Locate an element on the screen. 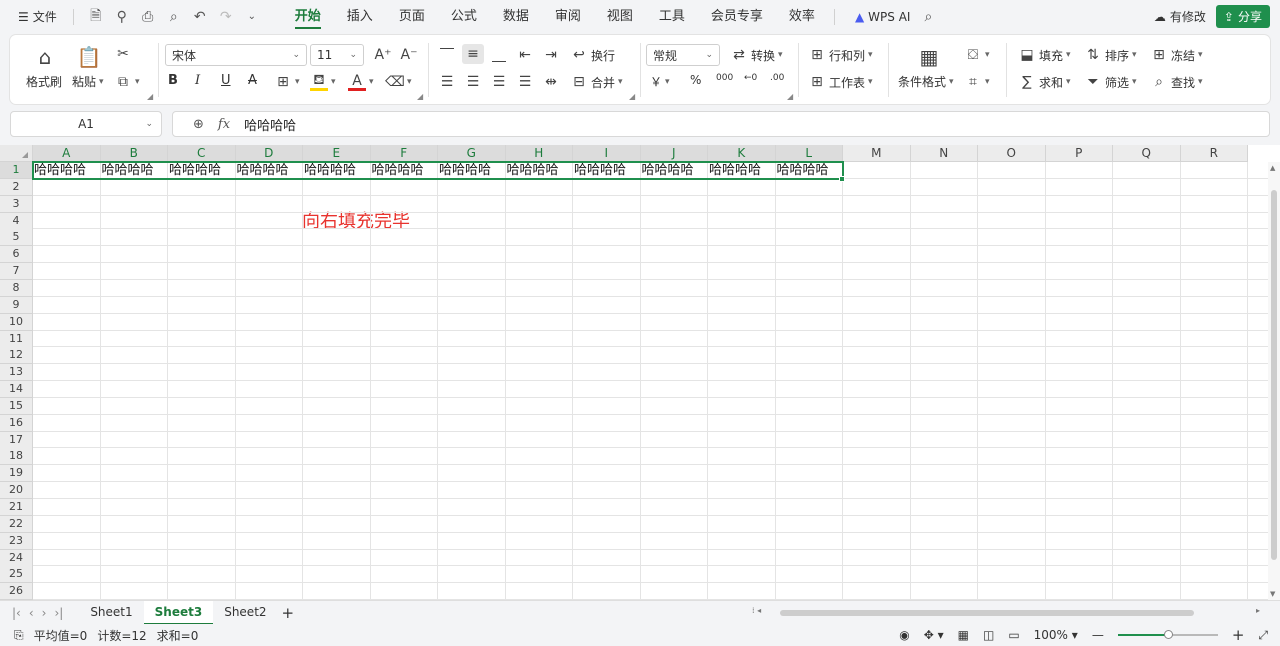 The image size is (1280, 646). redo-icon: ↷ is located at coordinates (226, 17).